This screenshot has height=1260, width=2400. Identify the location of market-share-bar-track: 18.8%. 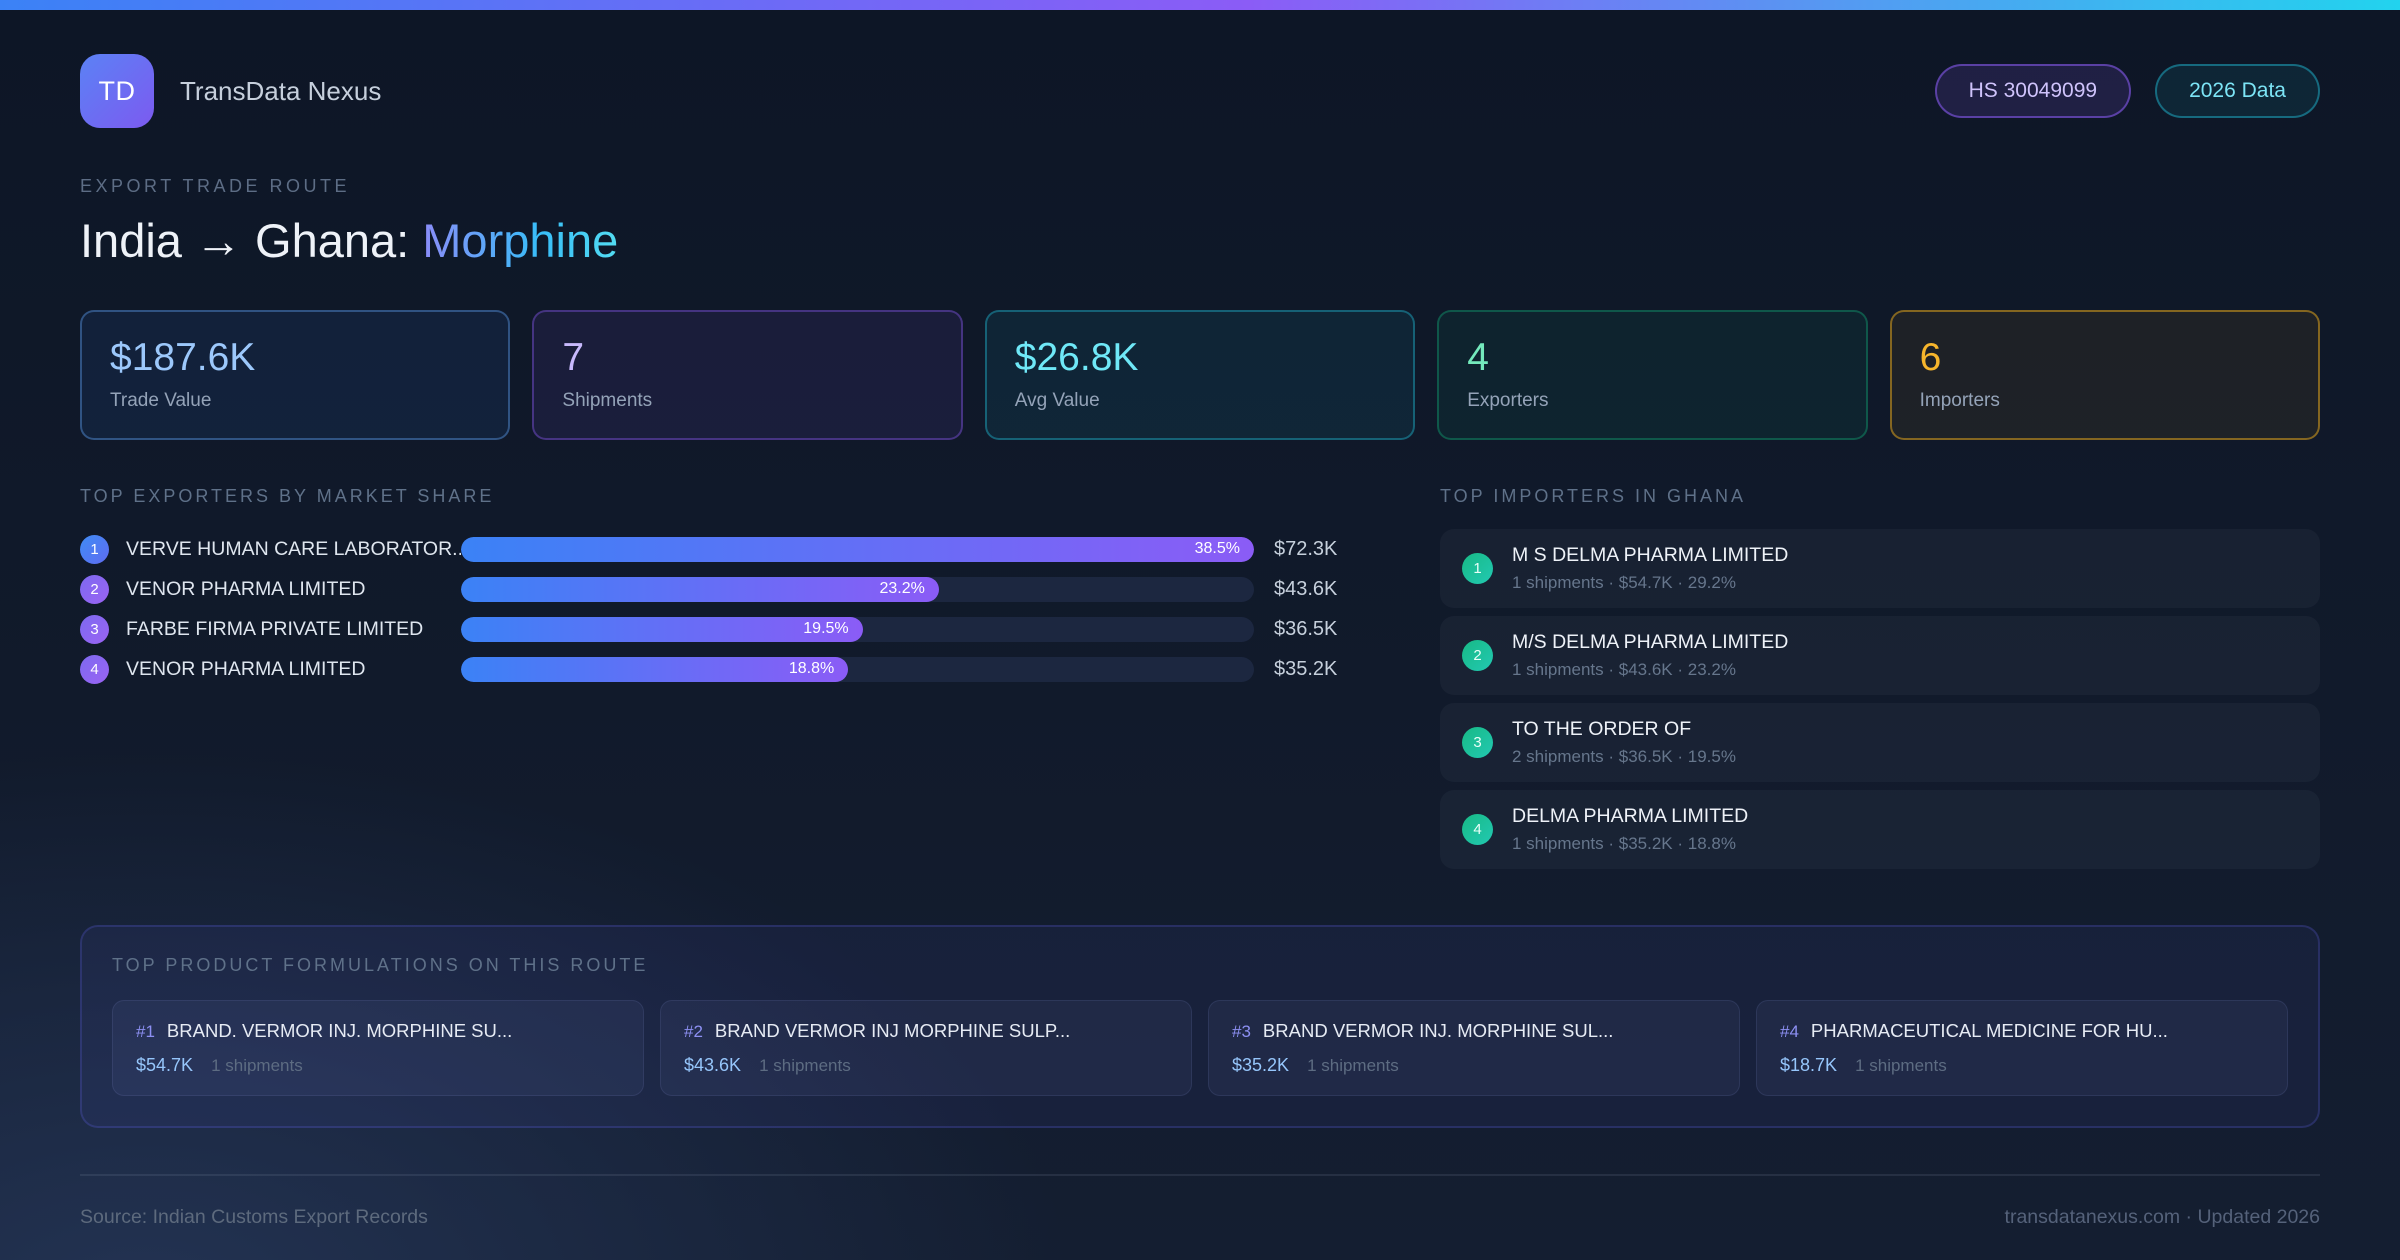
(857, 669).